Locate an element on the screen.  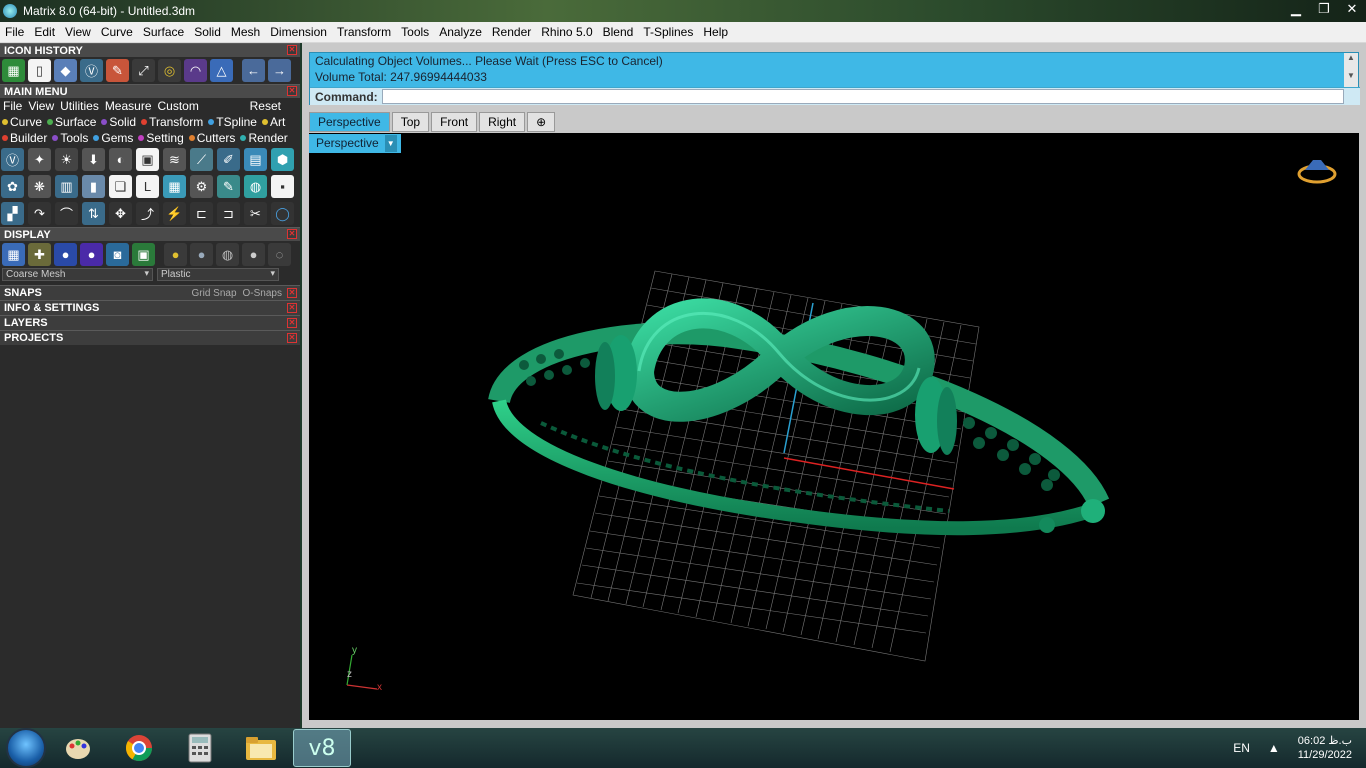
drop-icon: ⬇ is located at coordinates (93, 159).